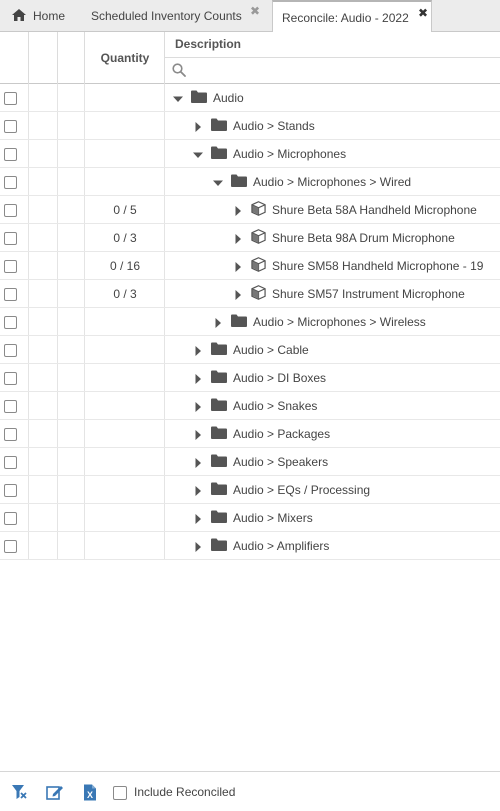  I want to click on table-row: Audio > Speakers, so click(250, 462).